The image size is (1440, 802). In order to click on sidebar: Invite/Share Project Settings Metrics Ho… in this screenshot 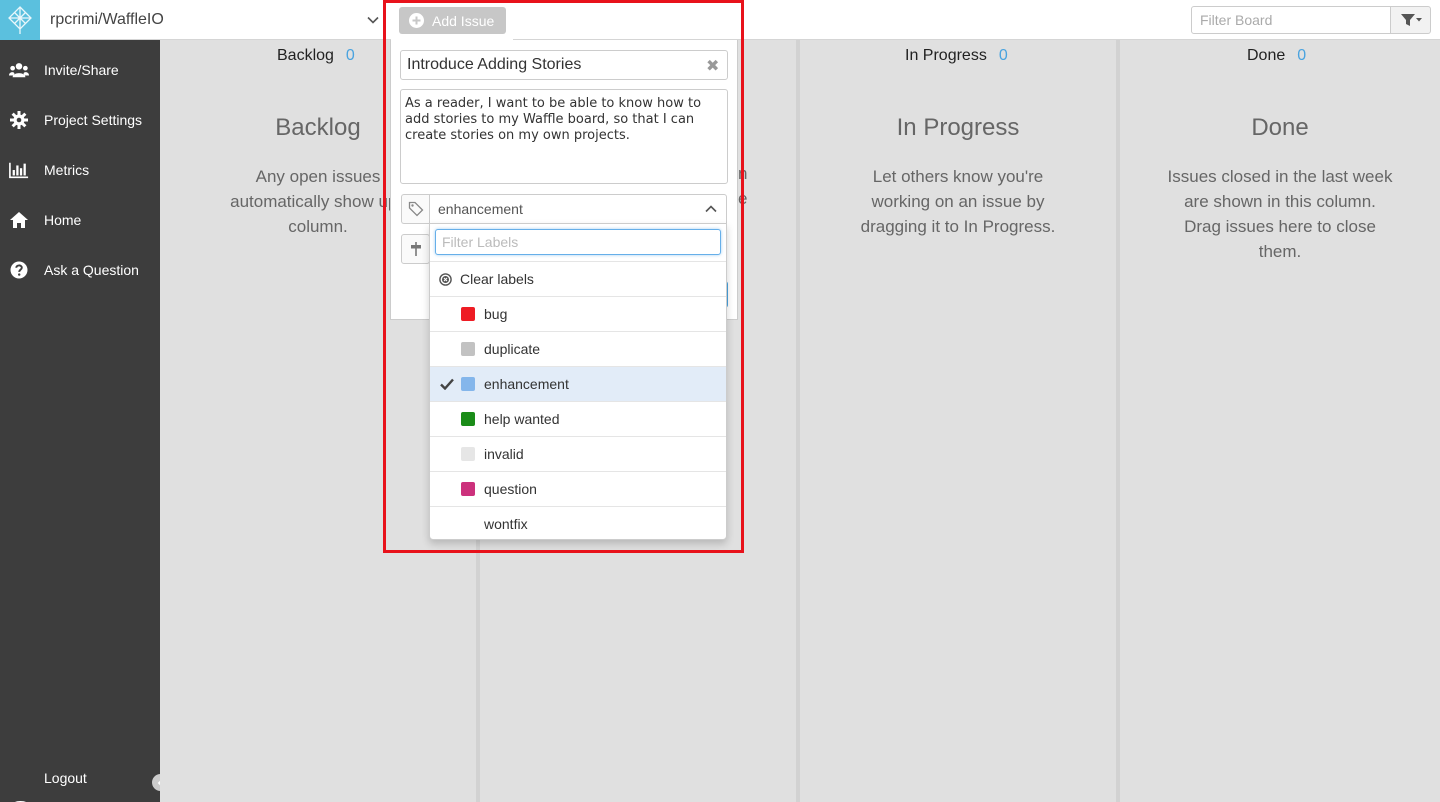, I will do `click(84, 421)`.